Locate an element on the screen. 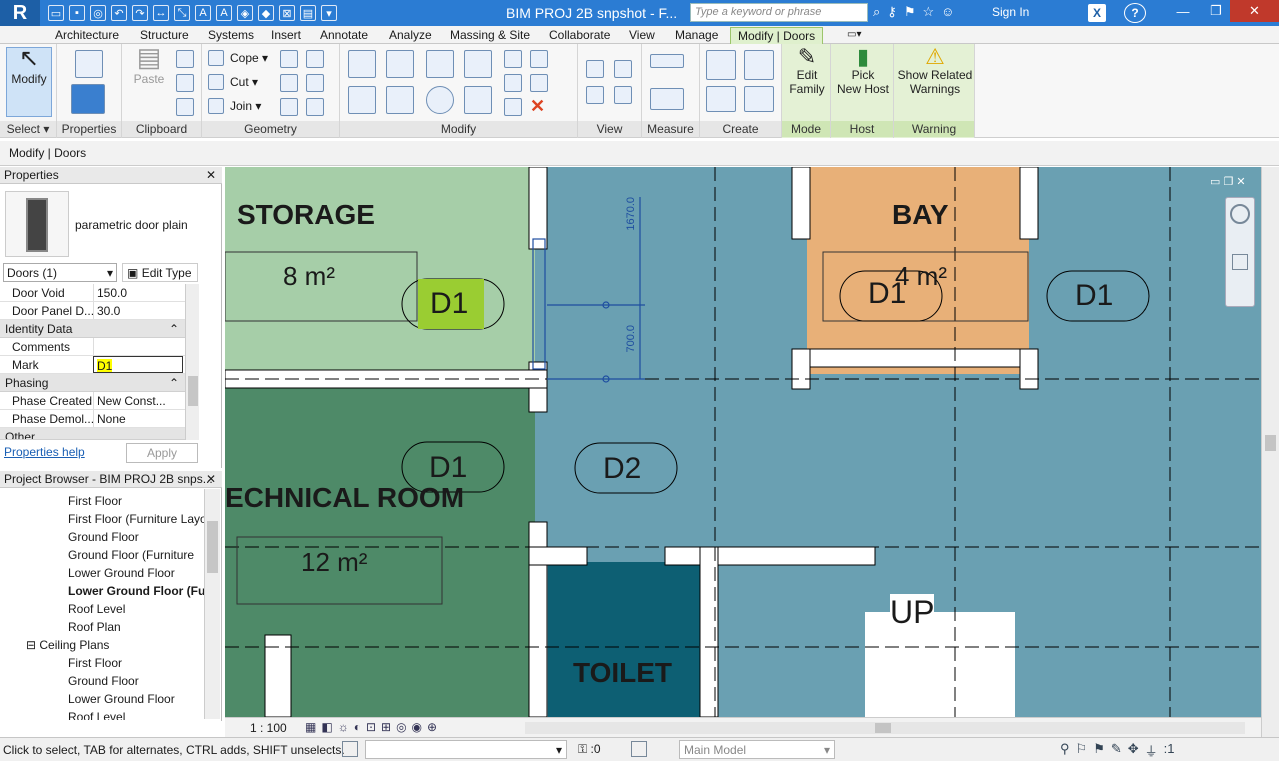 This screenshot has width=1279, height=761. tab-architecture: Architecture is located at coordinates (87, 35).